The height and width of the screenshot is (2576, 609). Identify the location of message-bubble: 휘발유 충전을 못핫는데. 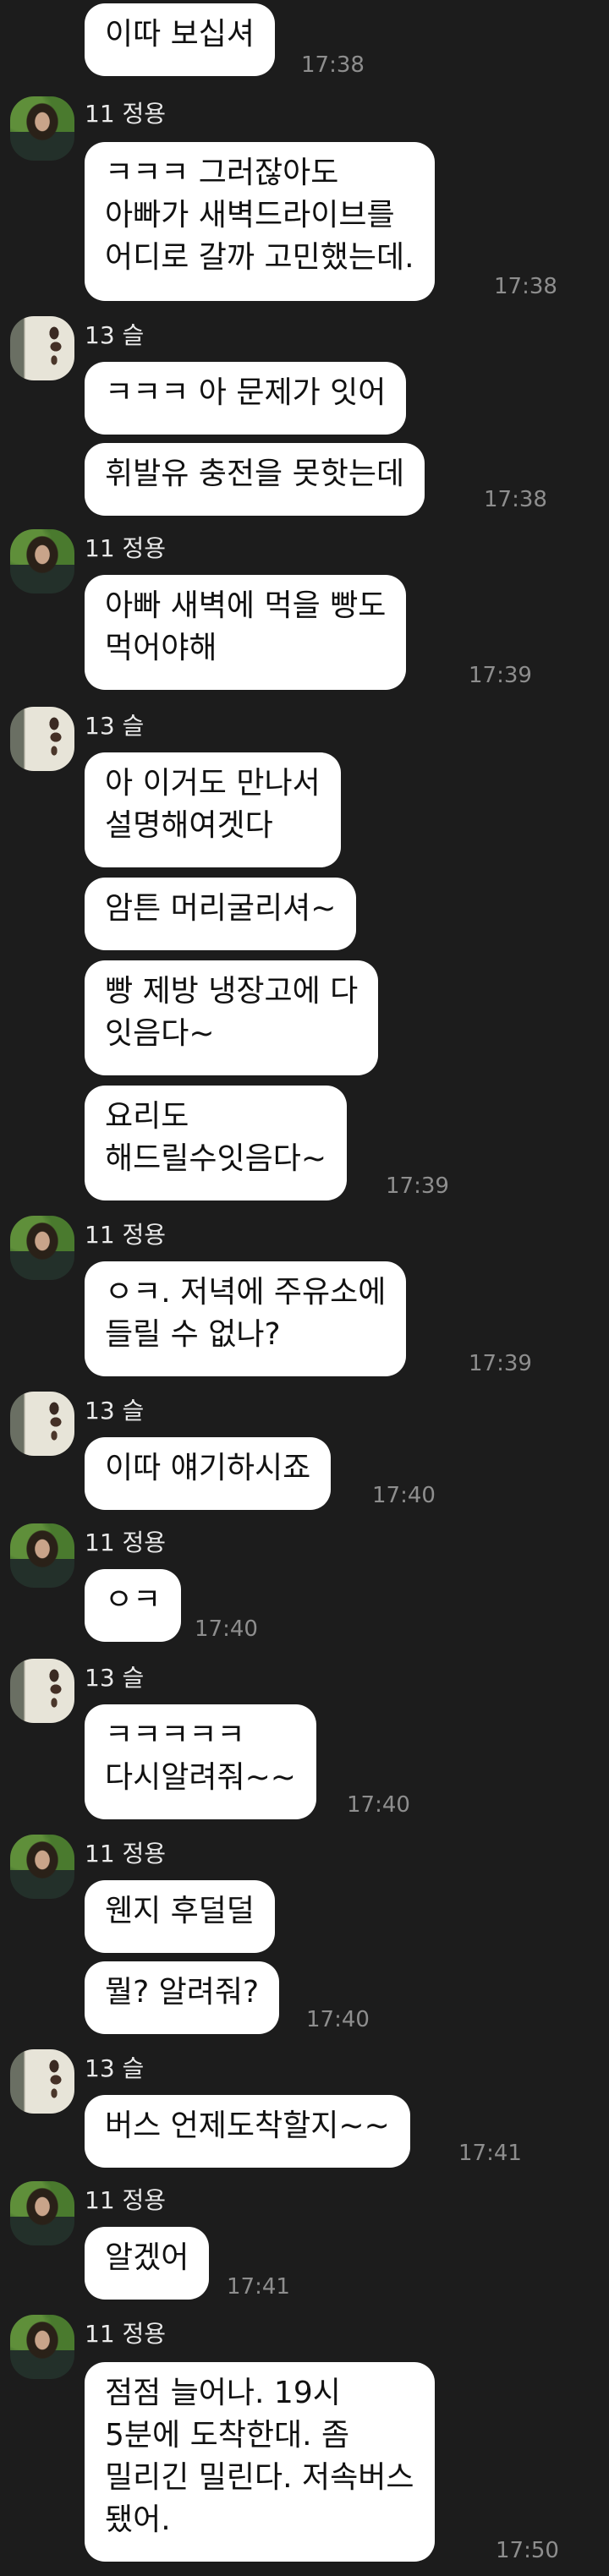
(255, 479).